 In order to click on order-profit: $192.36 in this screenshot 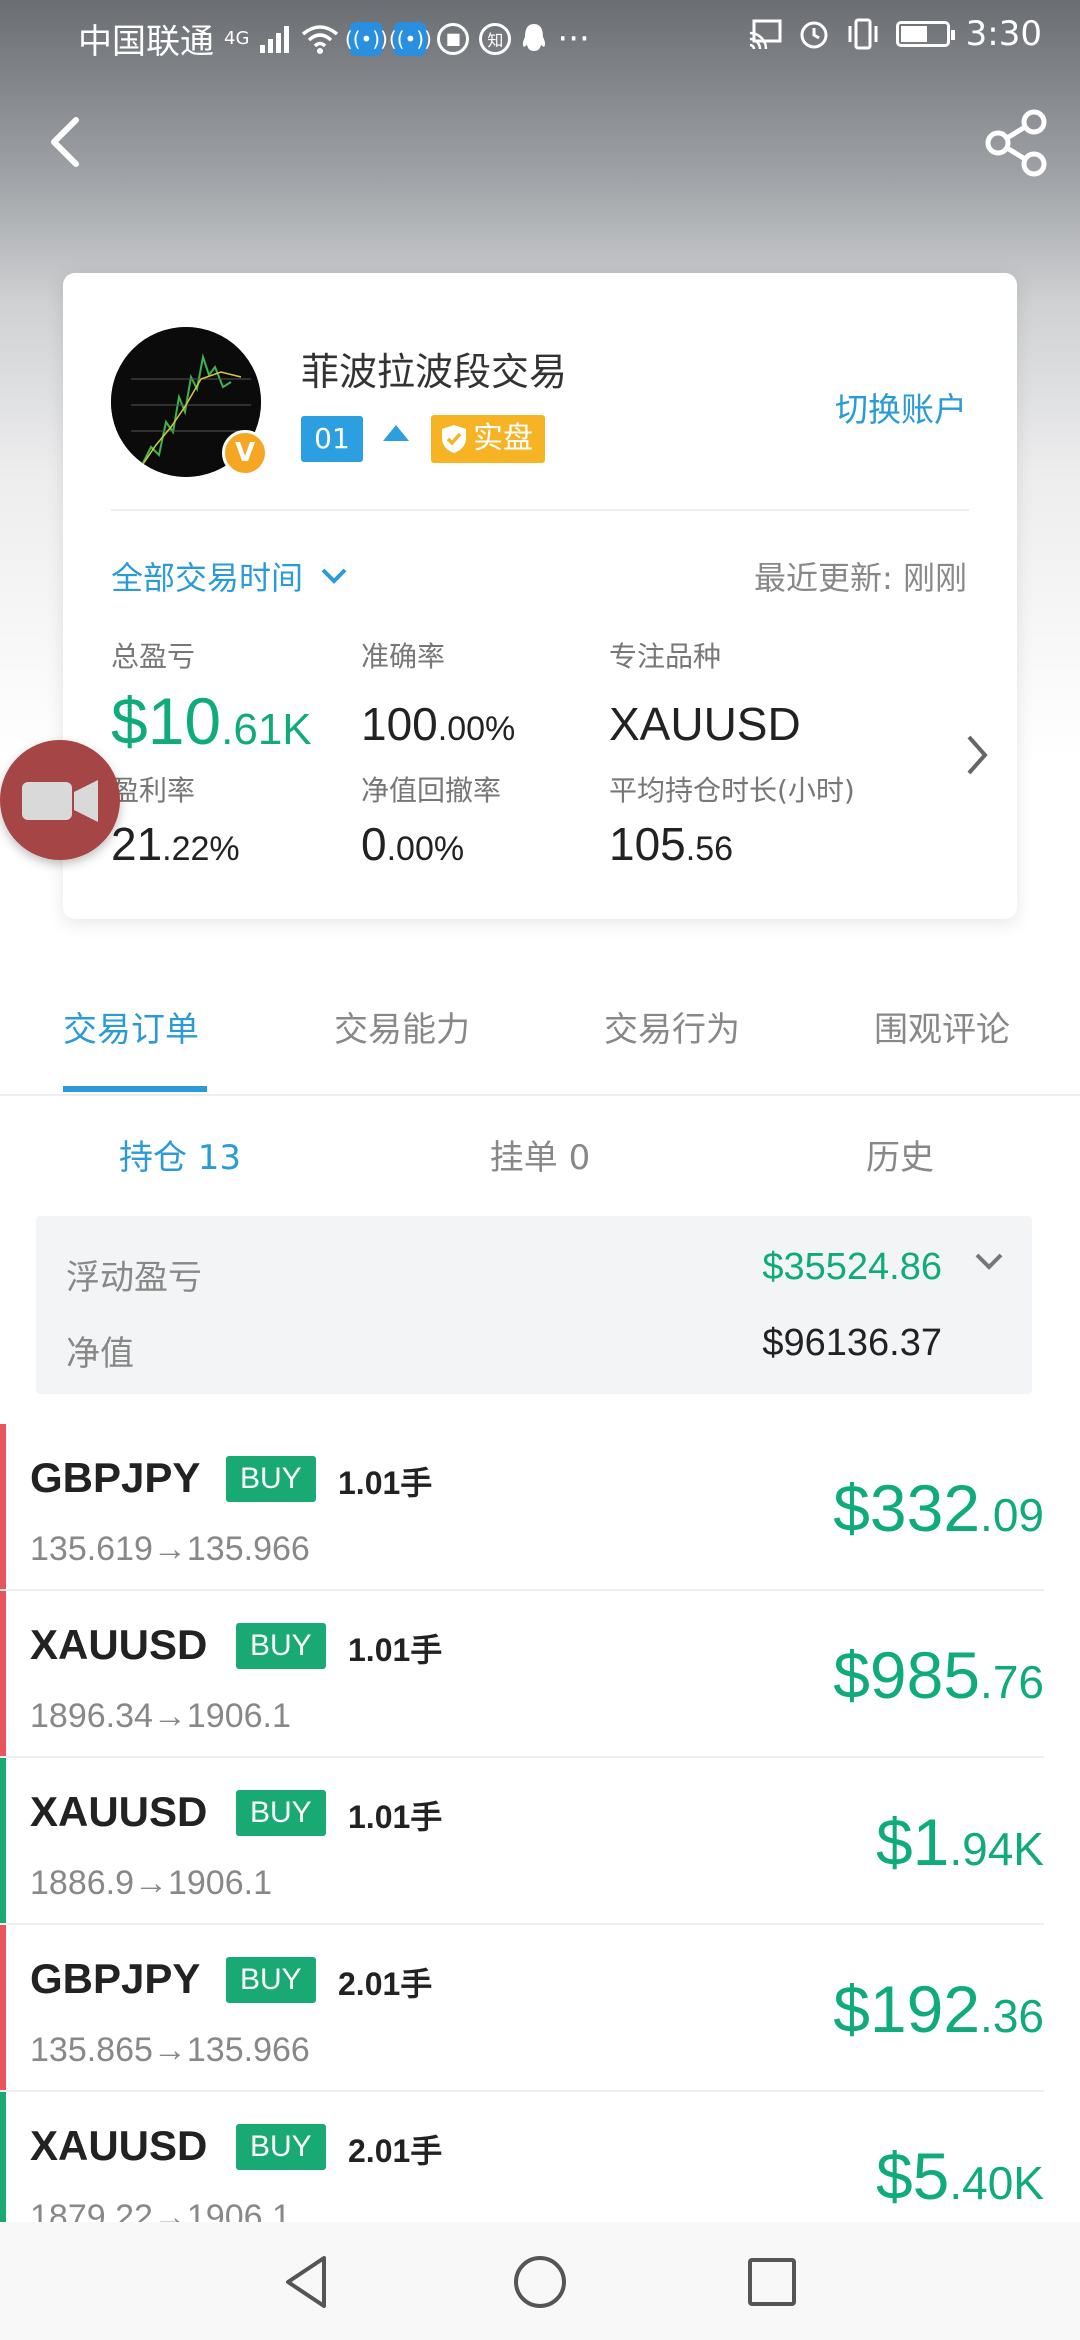, I will do `click(938, 2009)`.